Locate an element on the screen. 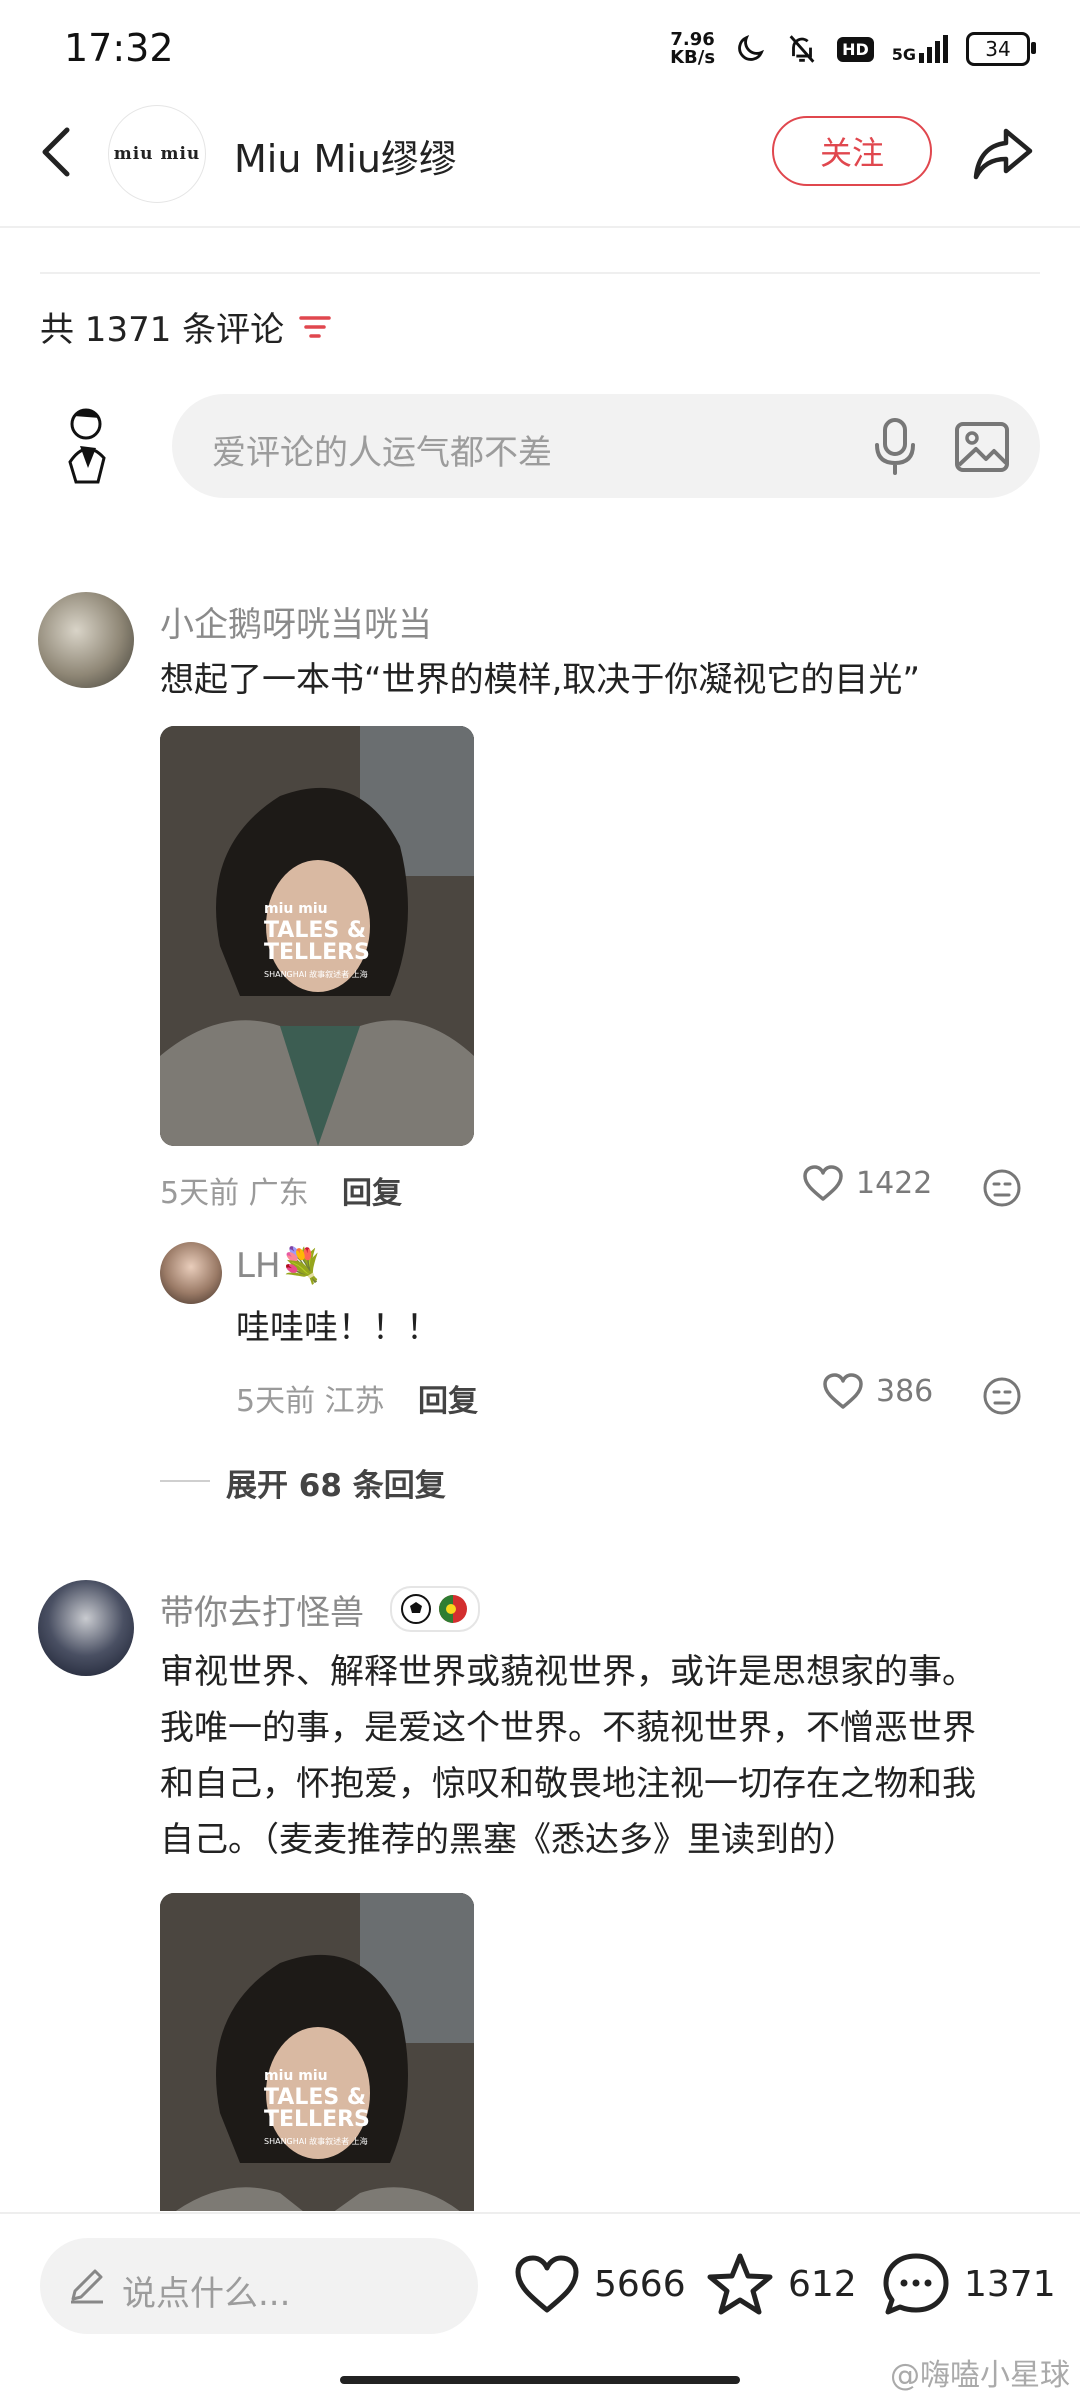 Image resolution: width=1080 pixels, height=2400 pixels. bell-off-icon is located at coordinates (802, 49).